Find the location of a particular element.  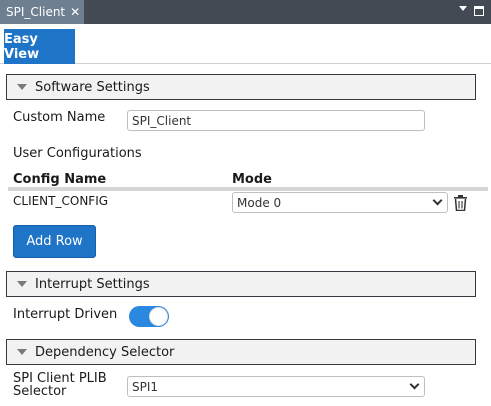

document-tab-title: SPI_Client is located at coordinates (36, 12).